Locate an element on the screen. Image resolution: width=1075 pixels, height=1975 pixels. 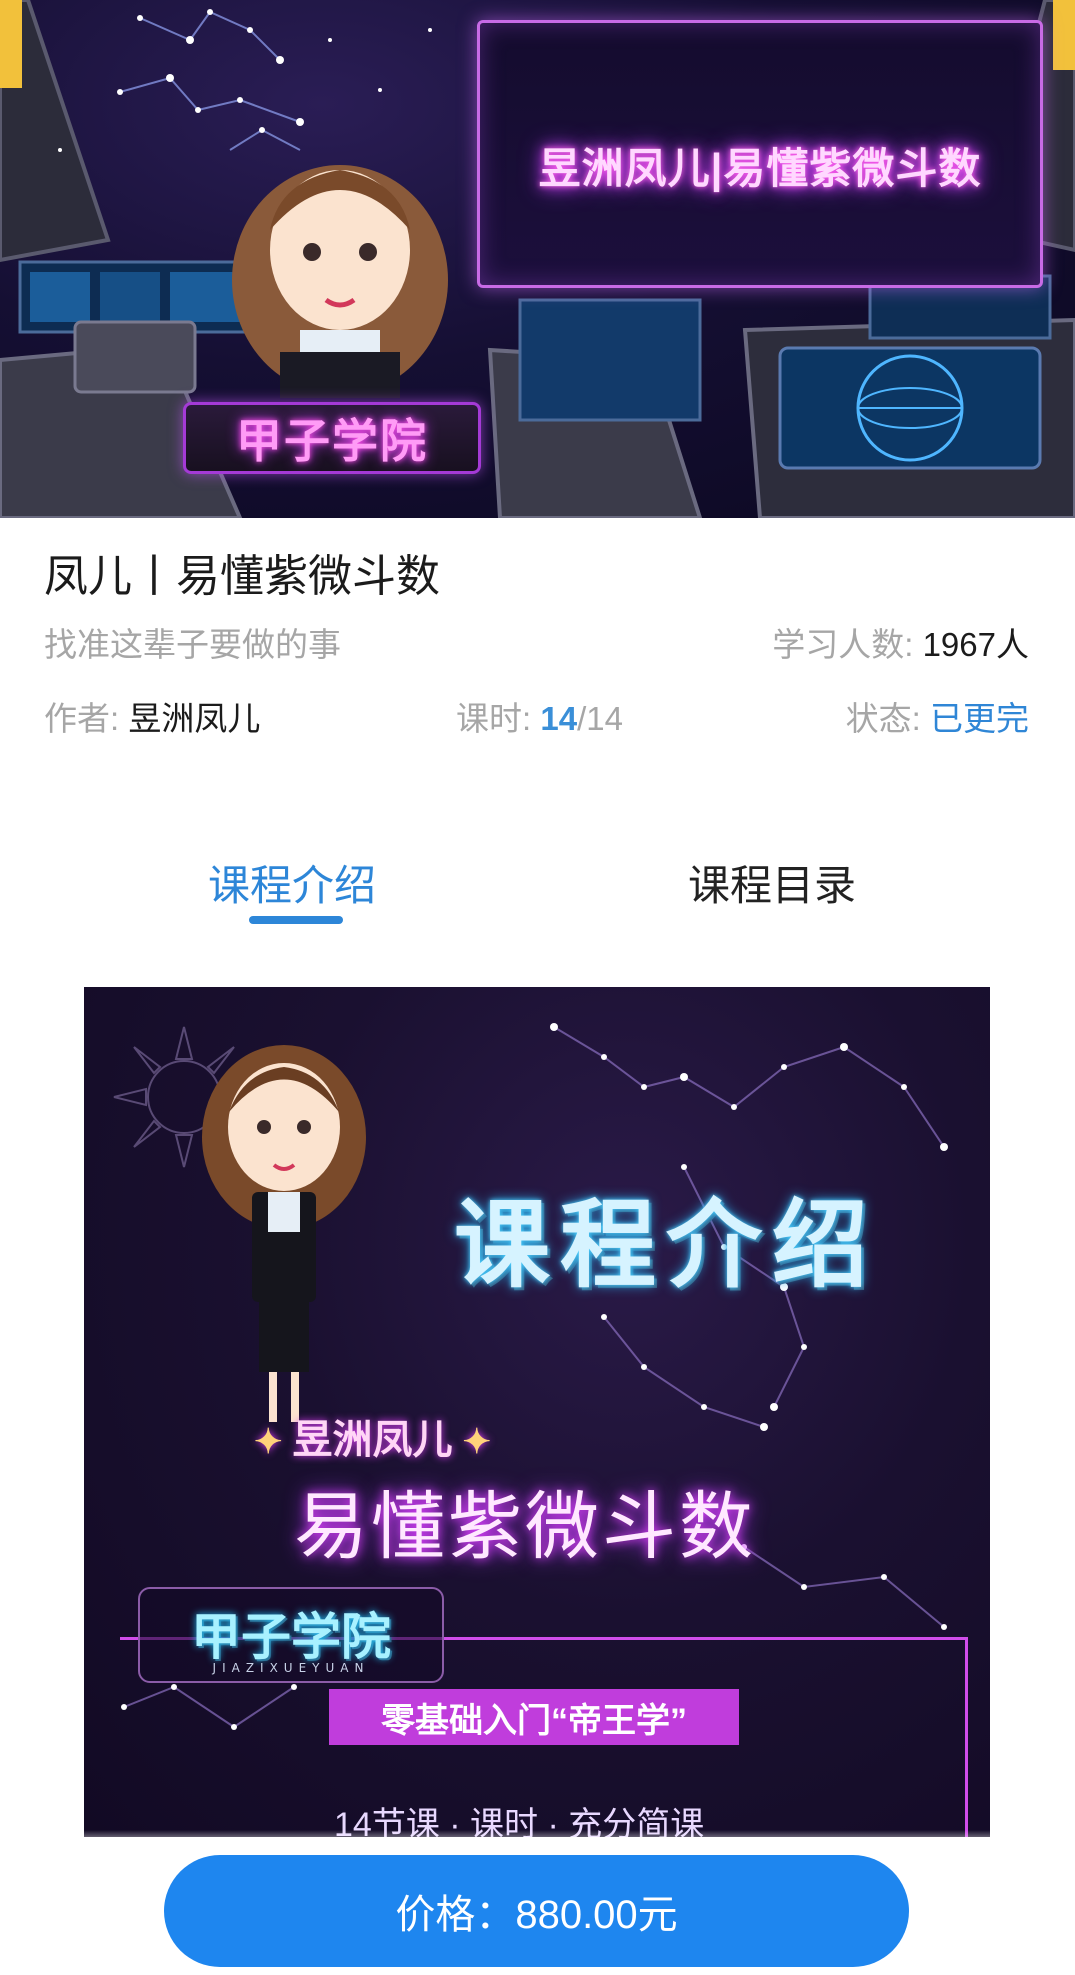
learner-count-value: 1967人 is located at coordinates (975, 644).